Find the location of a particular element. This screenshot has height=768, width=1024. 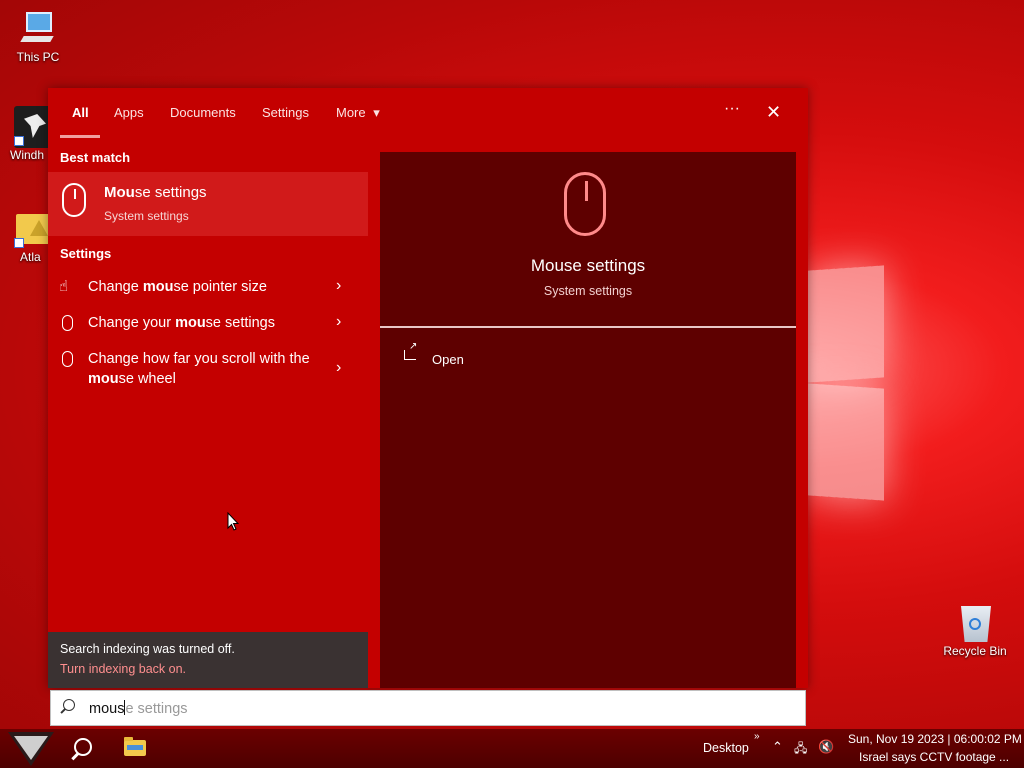

recycle-bin-icon is located at coordinates (975, 622).